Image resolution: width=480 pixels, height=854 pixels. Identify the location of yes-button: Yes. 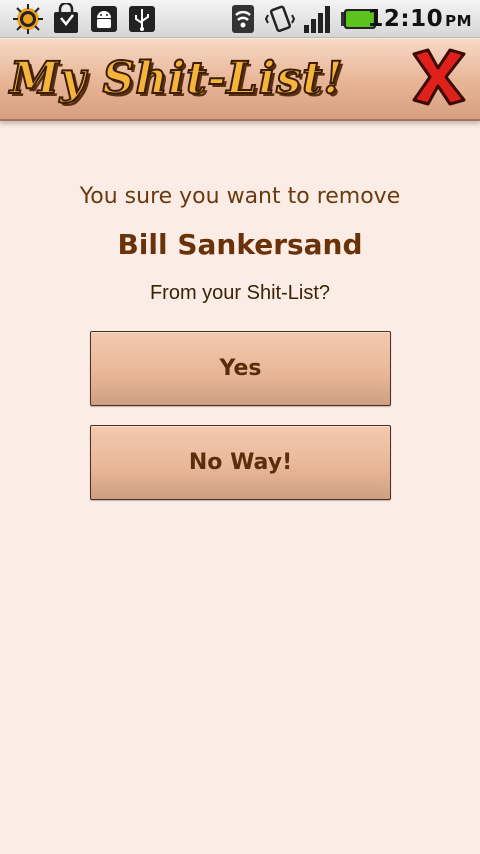
(240, 368).